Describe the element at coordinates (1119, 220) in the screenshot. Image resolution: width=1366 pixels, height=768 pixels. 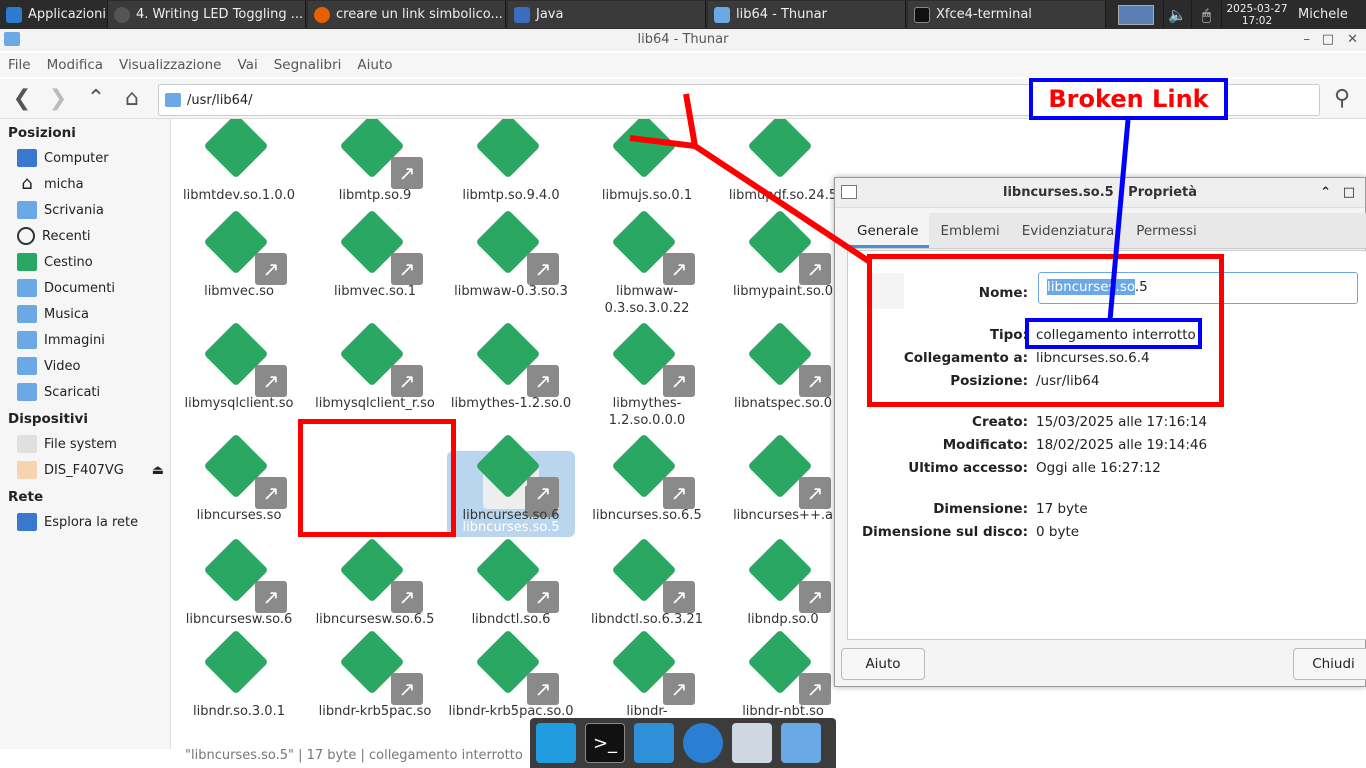
I see `annotation-blue-line` at that location.